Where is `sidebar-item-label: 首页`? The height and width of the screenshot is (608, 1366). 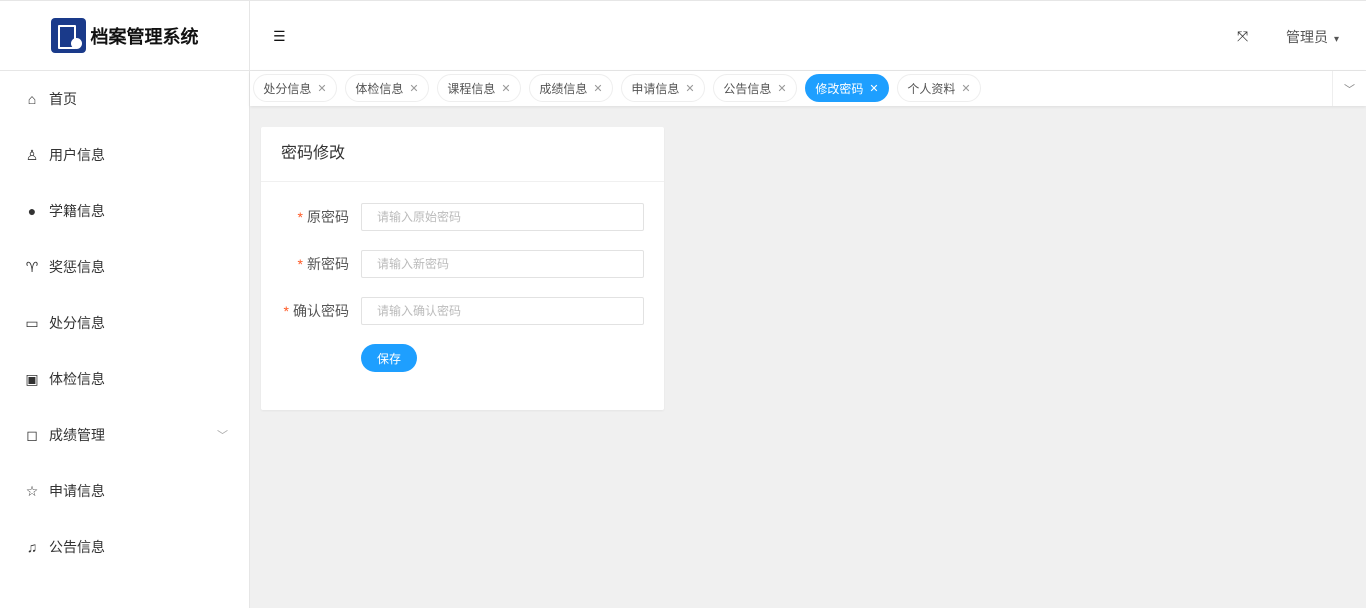 sidebar-item-label: 首页 is located at coordinates (63, 99).